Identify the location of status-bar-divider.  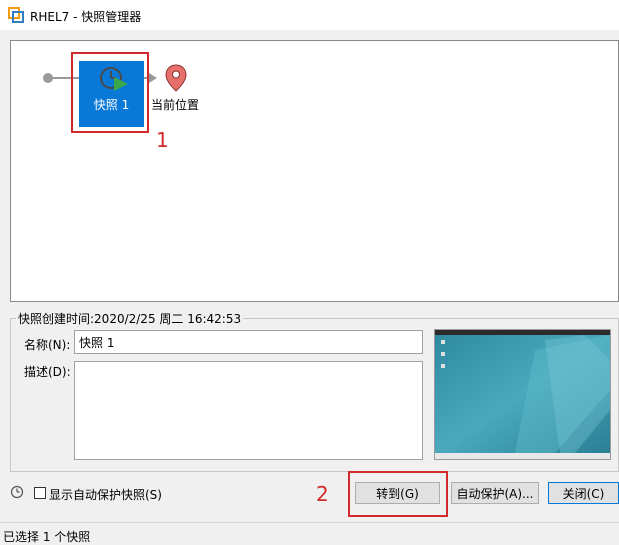
(309, 522).